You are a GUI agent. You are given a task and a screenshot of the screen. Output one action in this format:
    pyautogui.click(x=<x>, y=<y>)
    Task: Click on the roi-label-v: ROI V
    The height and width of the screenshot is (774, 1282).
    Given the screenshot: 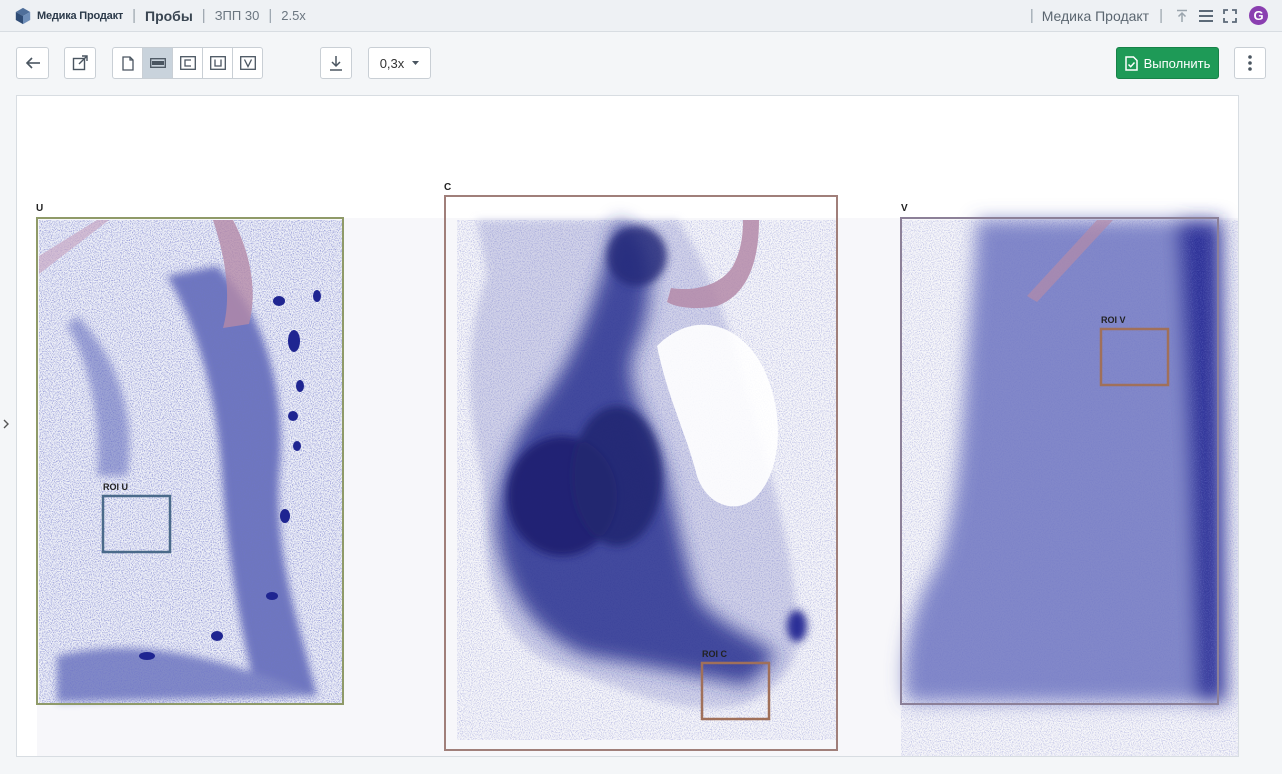 What is the action you would take?
    pyautogui.click(x=1113, y=320)
    